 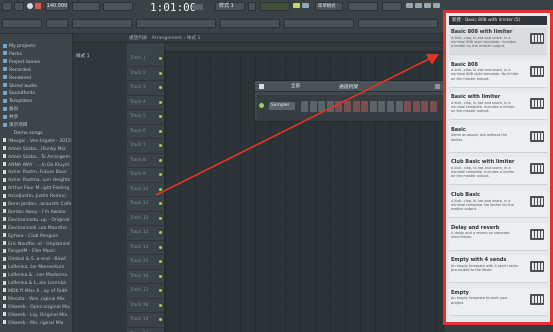 What do you see at coordinates (146, 330) in the screenshot?
I see `track-header: Track 20` at bounding box center [146, 330].